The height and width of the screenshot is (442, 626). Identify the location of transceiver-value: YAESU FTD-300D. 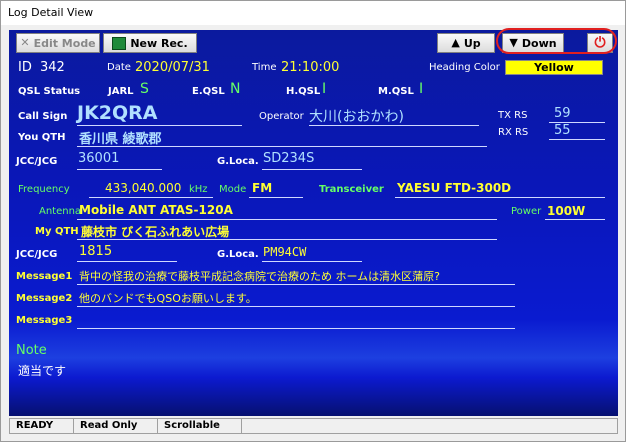
(454, 188).